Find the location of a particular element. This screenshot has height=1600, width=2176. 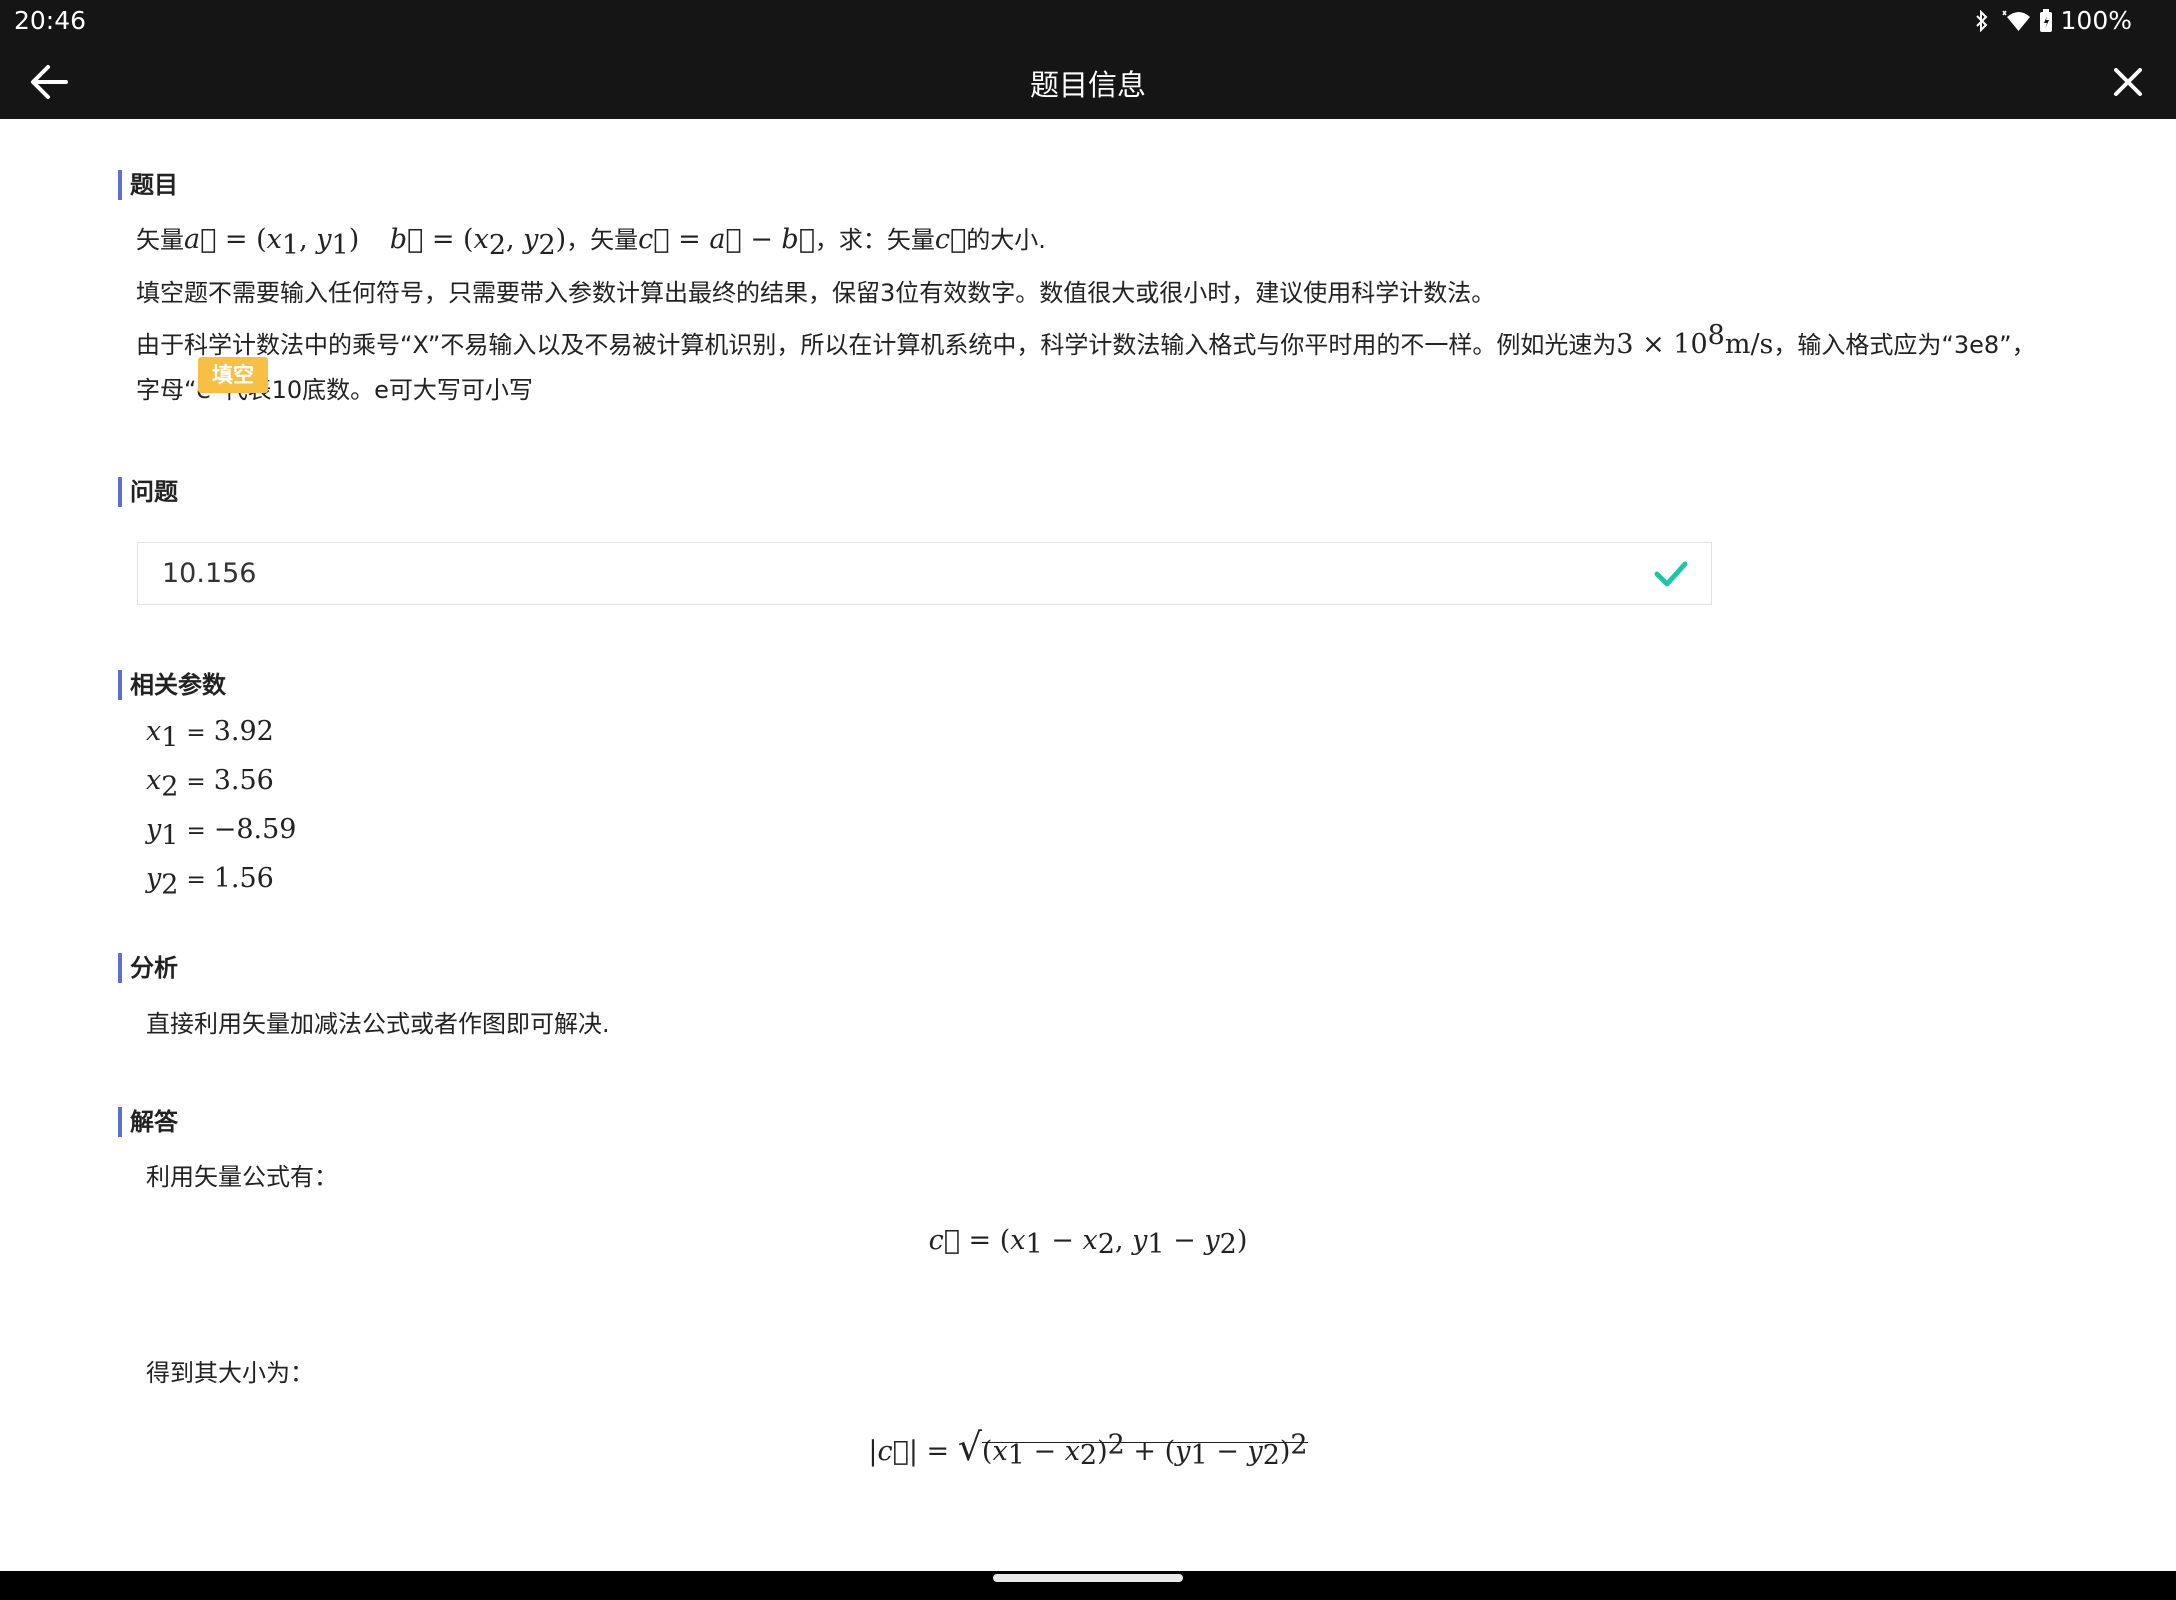

close-icon is located at coordinates (2128, 82).